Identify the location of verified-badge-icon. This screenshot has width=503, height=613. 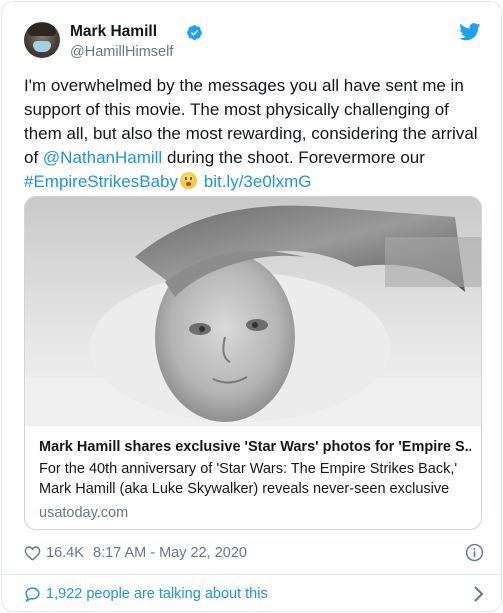
(194, 32).